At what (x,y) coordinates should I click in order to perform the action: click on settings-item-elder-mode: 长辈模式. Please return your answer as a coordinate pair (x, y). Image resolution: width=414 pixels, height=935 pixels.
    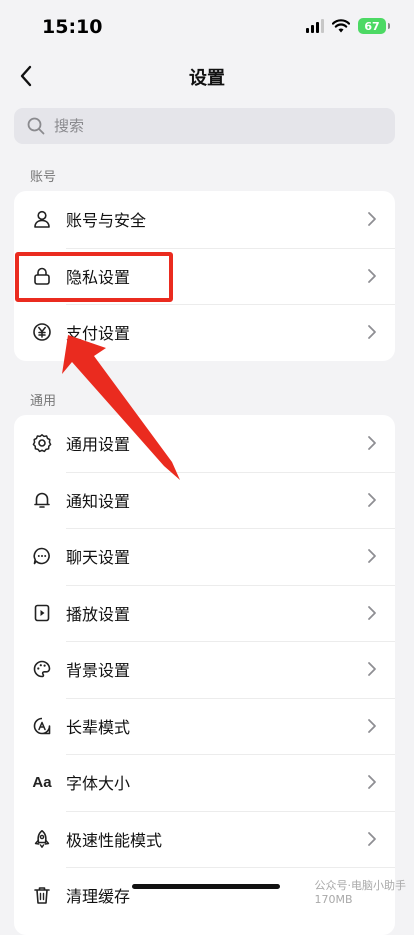
    Looking at the image, I should click on (204, 726).